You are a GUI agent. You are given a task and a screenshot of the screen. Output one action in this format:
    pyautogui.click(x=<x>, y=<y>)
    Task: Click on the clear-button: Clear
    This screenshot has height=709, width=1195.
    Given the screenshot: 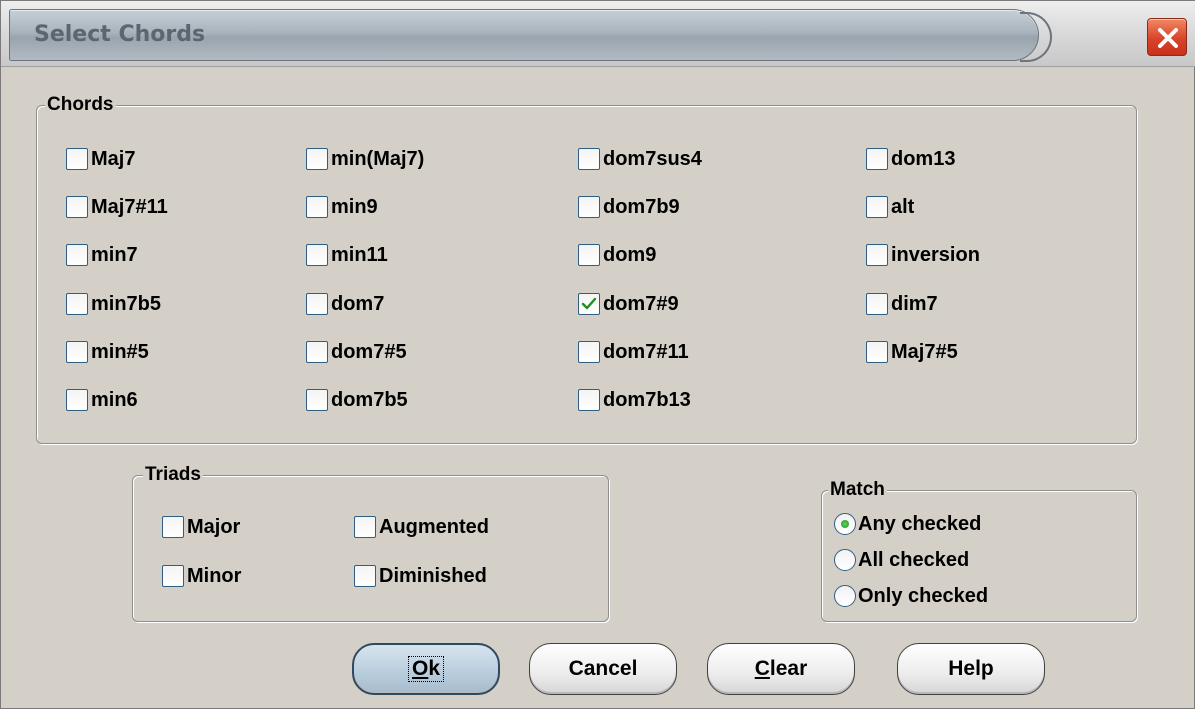 What is the action you would take?
    pyautogui.click(x=781, y=669)
    